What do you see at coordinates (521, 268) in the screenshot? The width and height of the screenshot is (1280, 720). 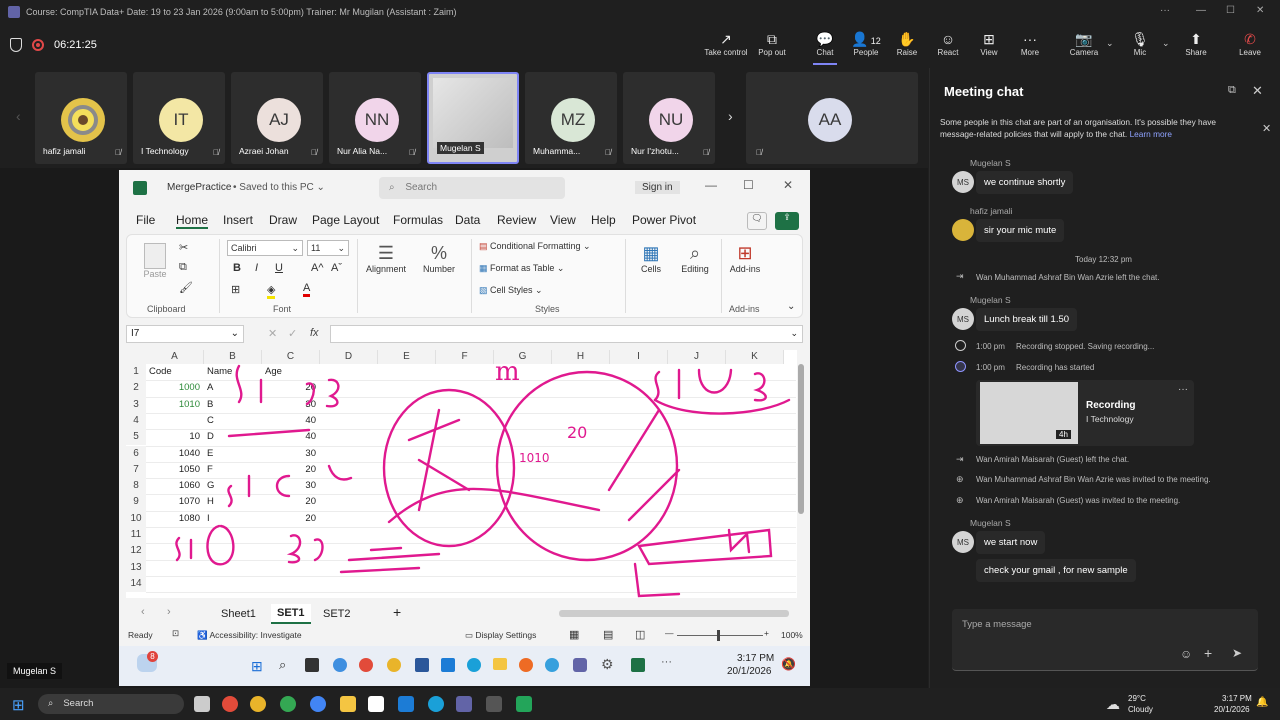 I see `format-as-table-button: ▦ Format as Table ⌄` at bounding box center [521, 268].